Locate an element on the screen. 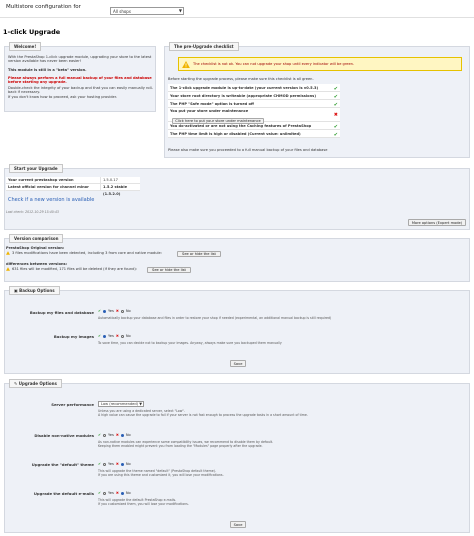 Image resolution: width=474 pixels, height=536 pixels. upgrade-legend-text: Upgrade Options is located at coordinates (37, 383).